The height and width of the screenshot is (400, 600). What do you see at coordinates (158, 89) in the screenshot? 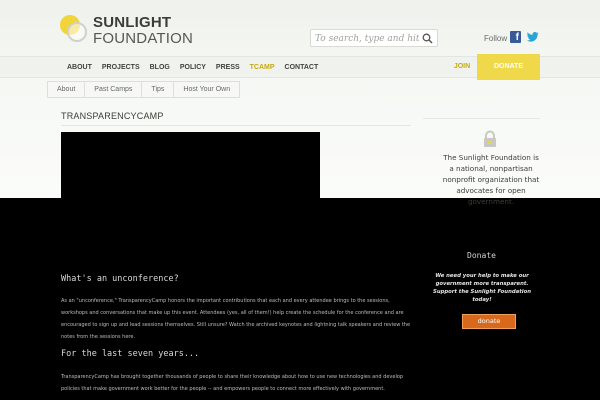
I see `subnav-tips: Tips` at bounding box center [158, 89].